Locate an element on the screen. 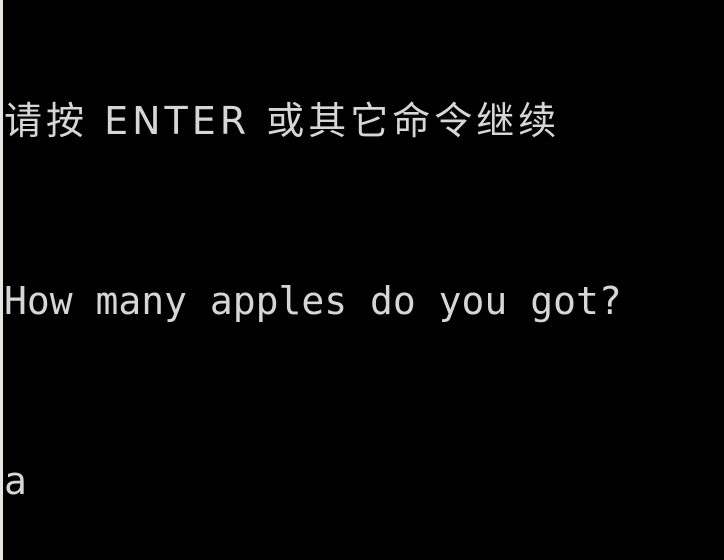  terminal-line-question-apples: How many apples do you got? is located at coordinates (364, 301).